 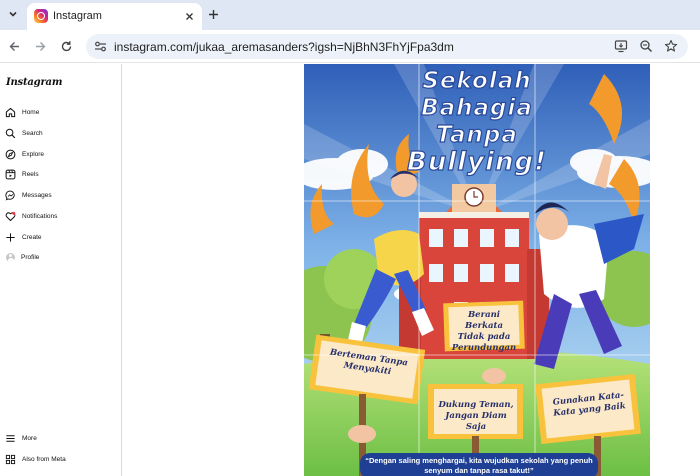 I want to click on poster-title-line-1: Sekolah, so click(x=477, y=80).